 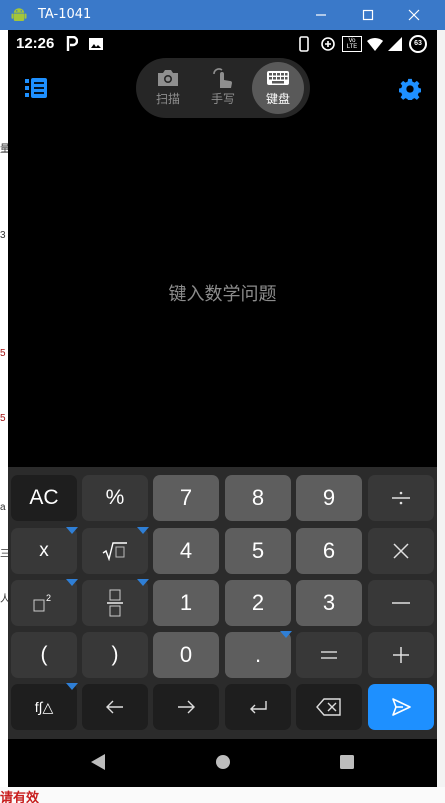 I want to click on key-7: 7, so click(x=186, y=498).